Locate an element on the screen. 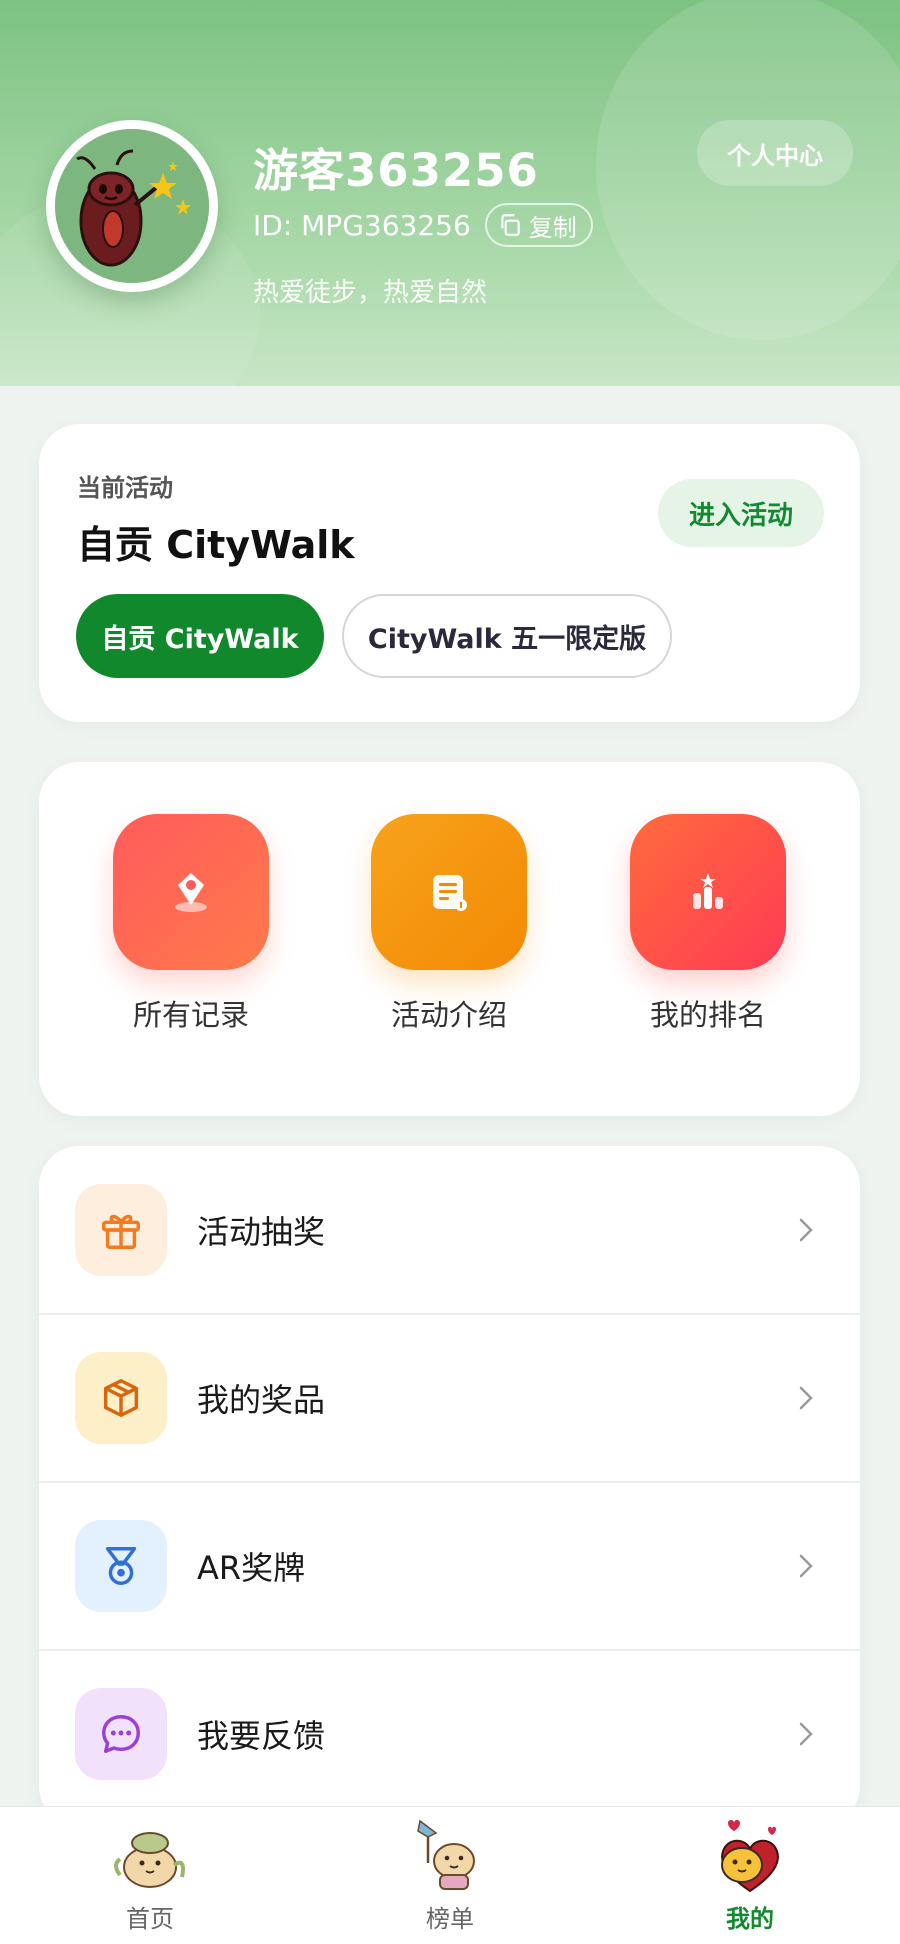 The width and height of the screenshot is (900, 1944). menu-item-ar-medal: AR奖牌 is located at coordinates (449, 1566).